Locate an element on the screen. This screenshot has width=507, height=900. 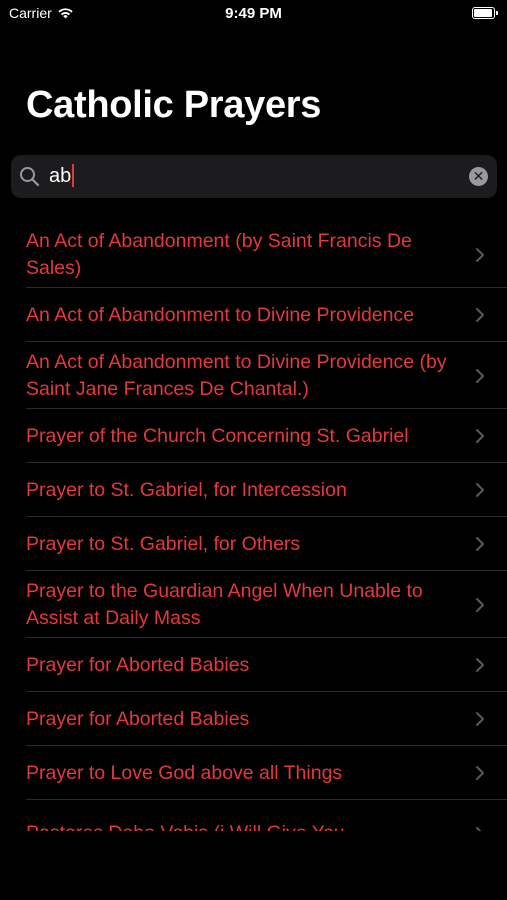
page-title: Catholic Prayers is located at coordinates (174, 105).